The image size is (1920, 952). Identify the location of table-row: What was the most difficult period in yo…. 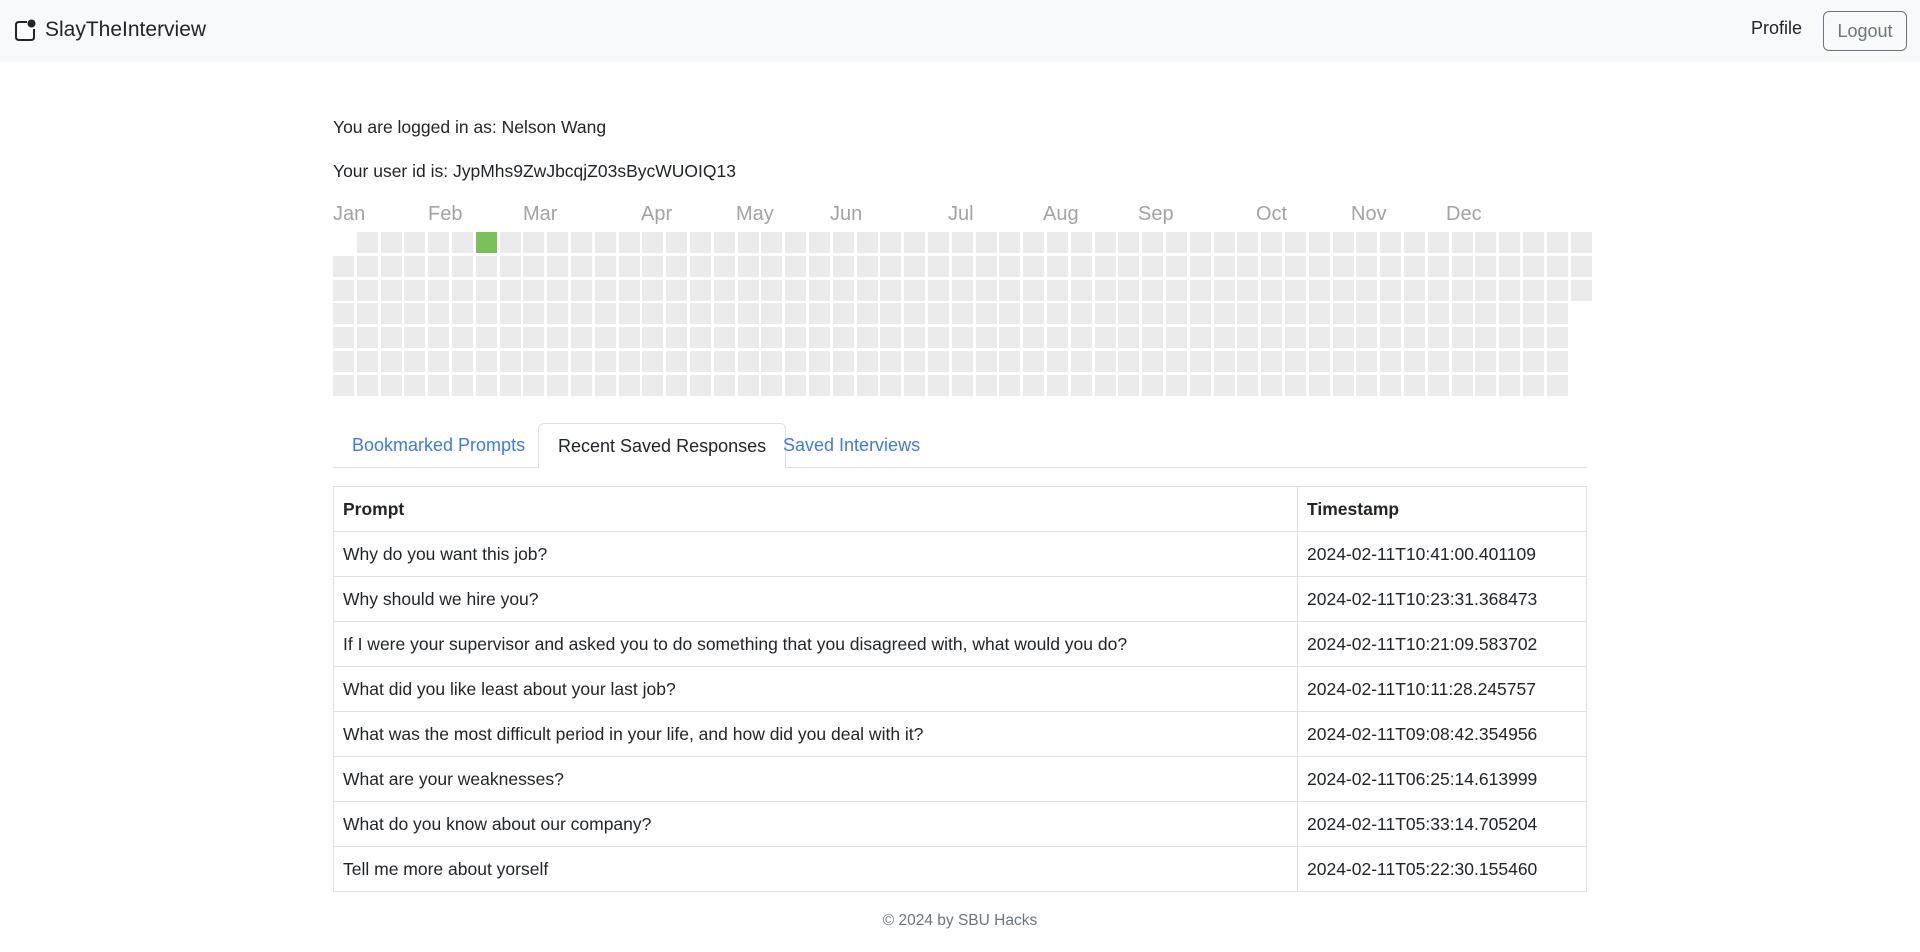
(960, 734).